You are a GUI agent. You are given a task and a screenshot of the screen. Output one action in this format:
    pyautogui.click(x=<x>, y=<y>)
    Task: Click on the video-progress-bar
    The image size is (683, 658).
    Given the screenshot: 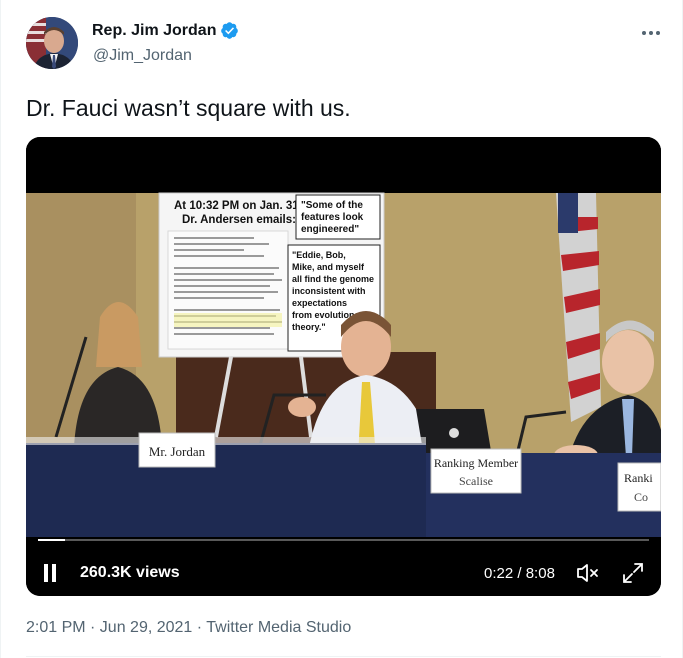 What is the action you would take?
    pyautogui.click(x=343, y=540)
    